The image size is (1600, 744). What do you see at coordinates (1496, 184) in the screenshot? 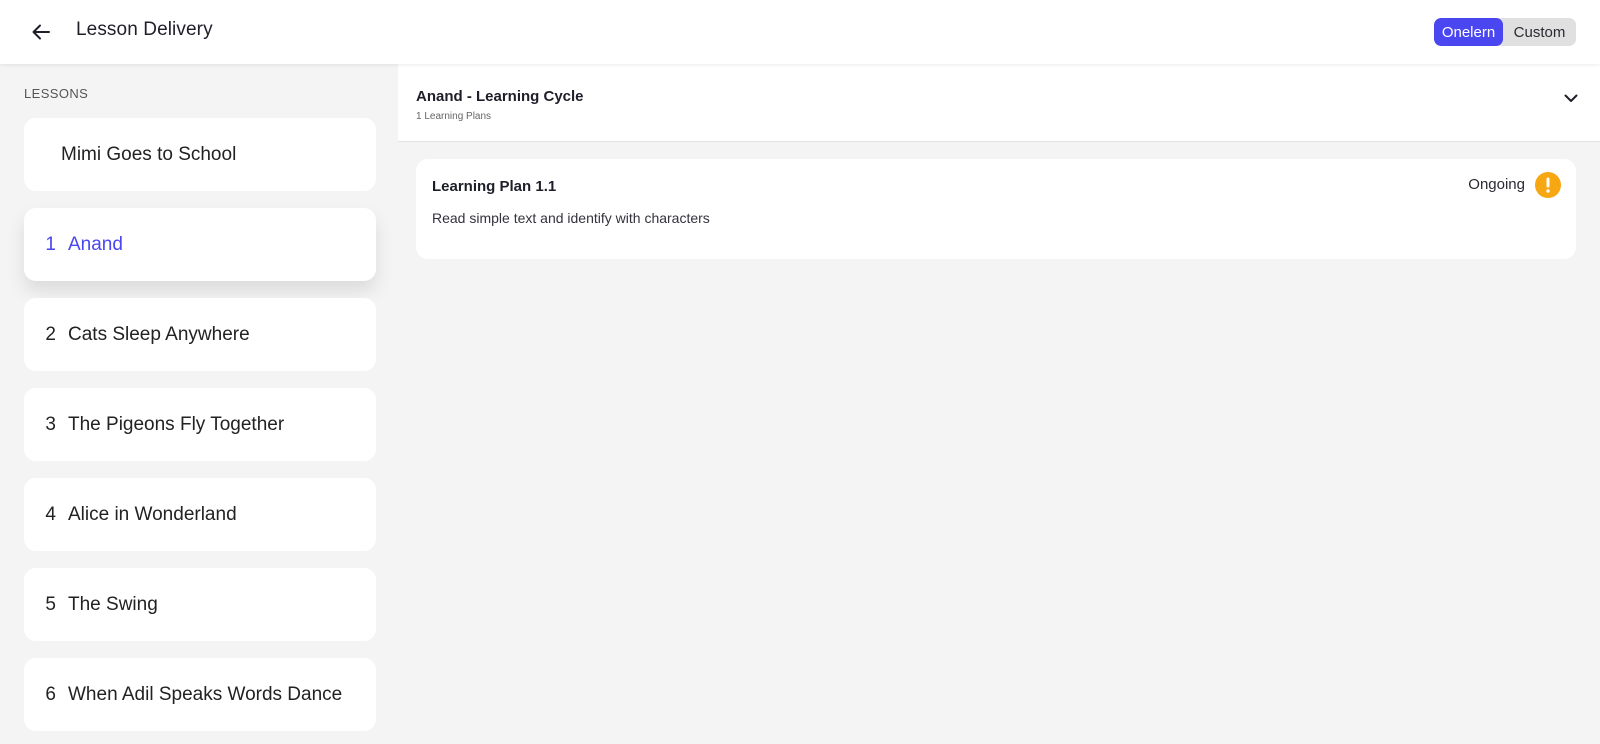
I see `learning-plan-status: Ongoing` at bounding box center [1496, 184].